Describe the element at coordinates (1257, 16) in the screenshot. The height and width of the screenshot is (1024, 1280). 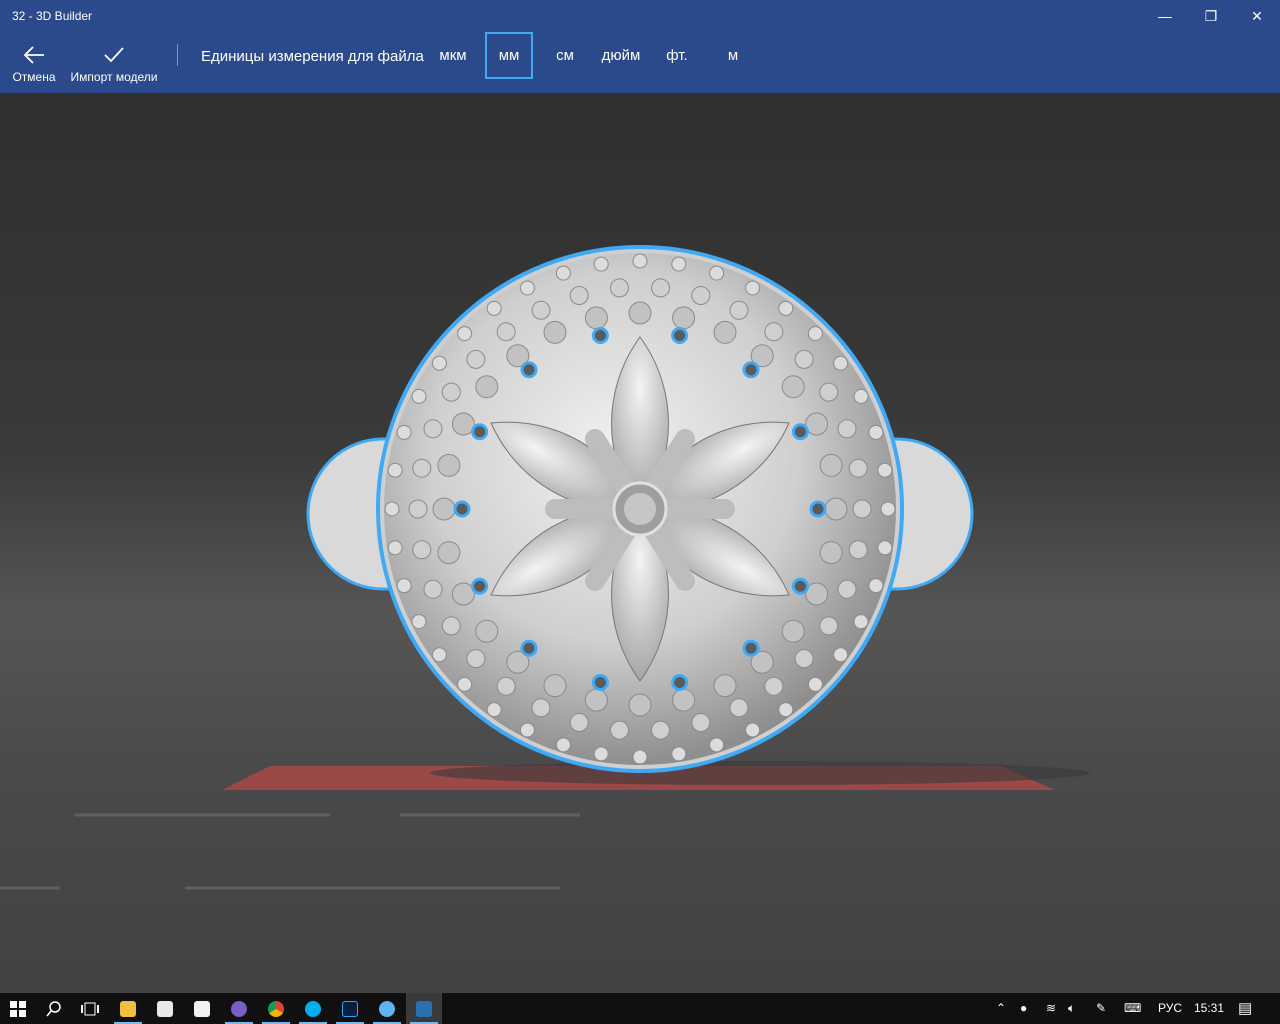
I see `close-button: ✕` at that location.